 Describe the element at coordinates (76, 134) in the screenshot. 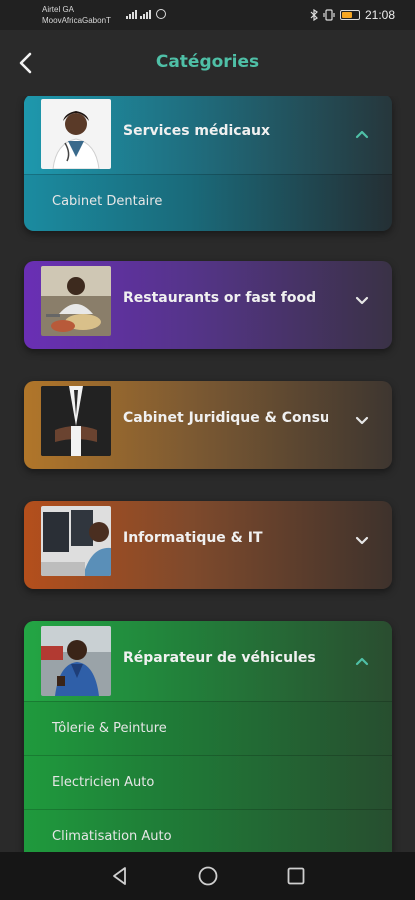

I see `category-image-medical` at that location.